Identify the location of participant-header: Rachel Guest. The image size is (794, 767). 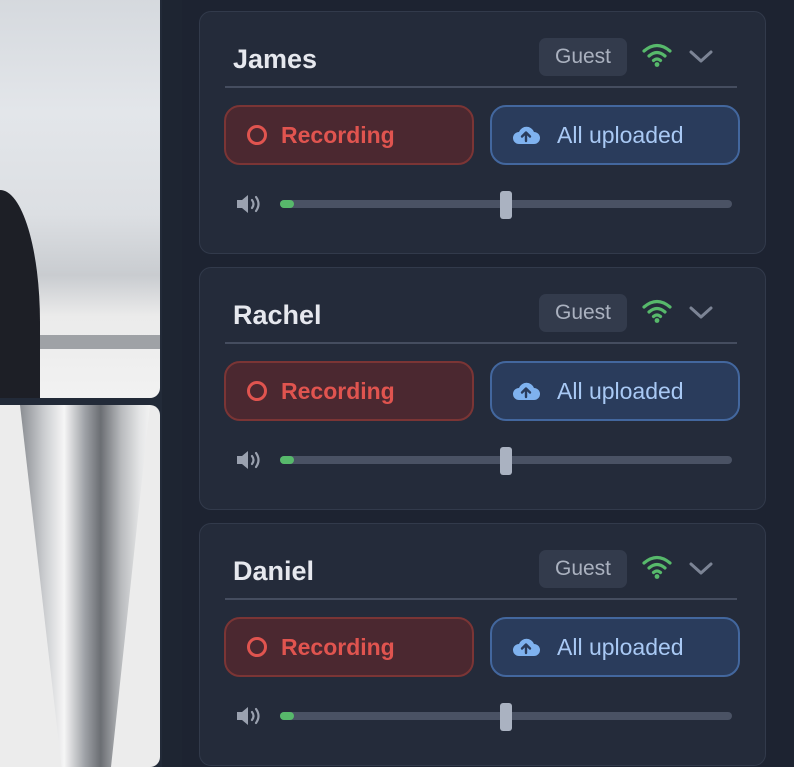
(481, 319).